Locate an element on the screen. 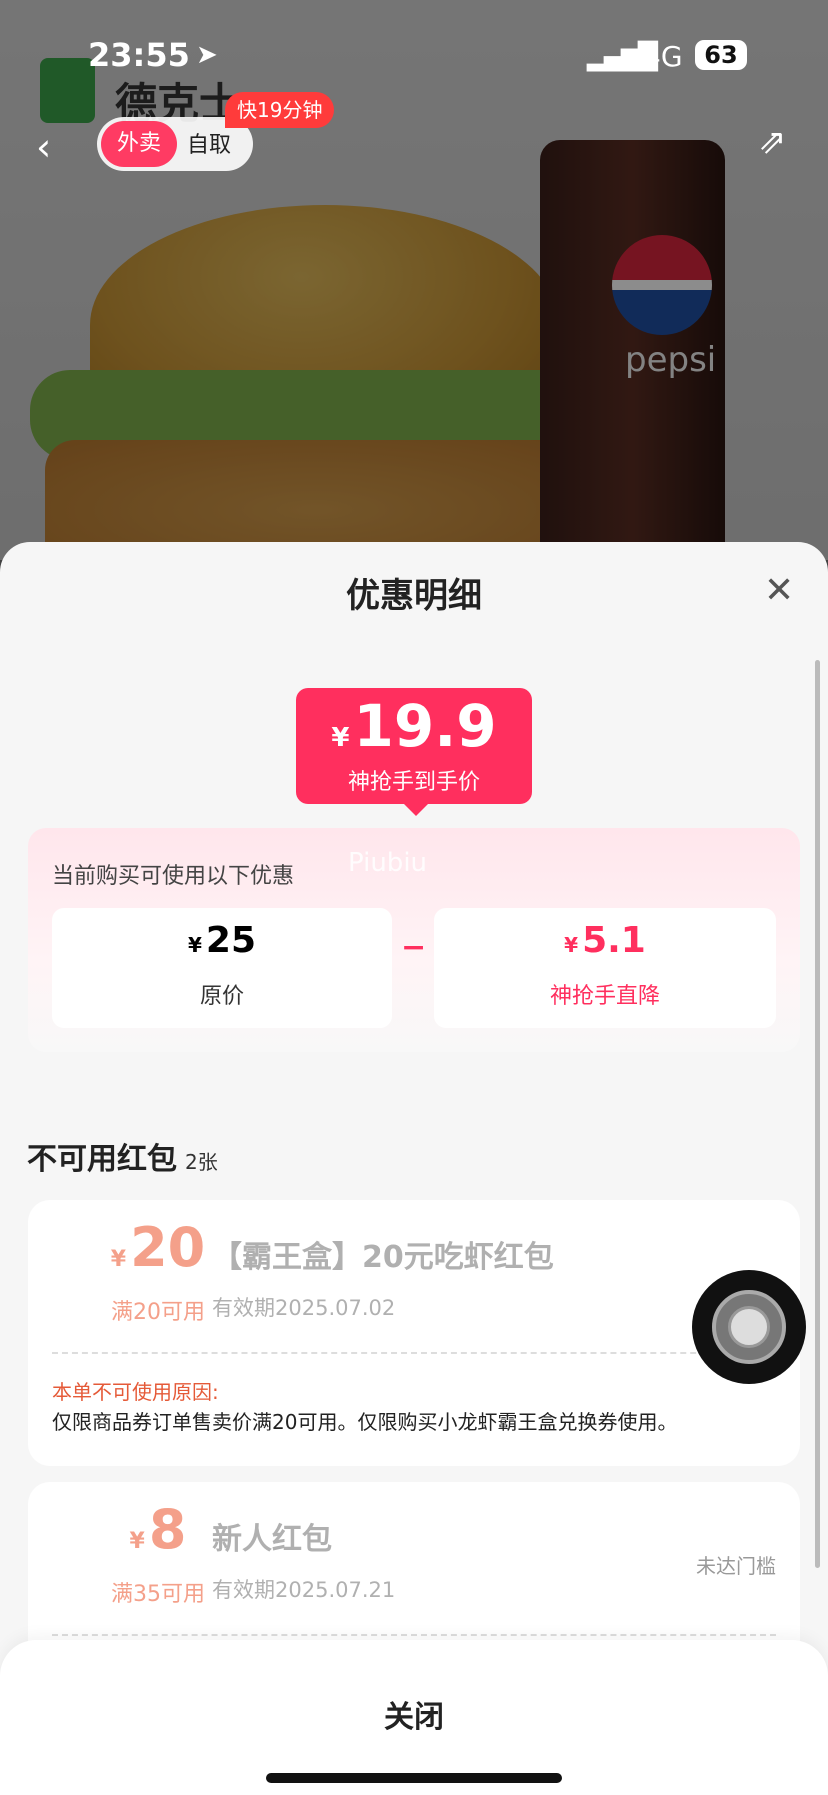 The height and width of the screenshot is (1795, 828). assistive-touch-core is located at coordinates (749, 1327).